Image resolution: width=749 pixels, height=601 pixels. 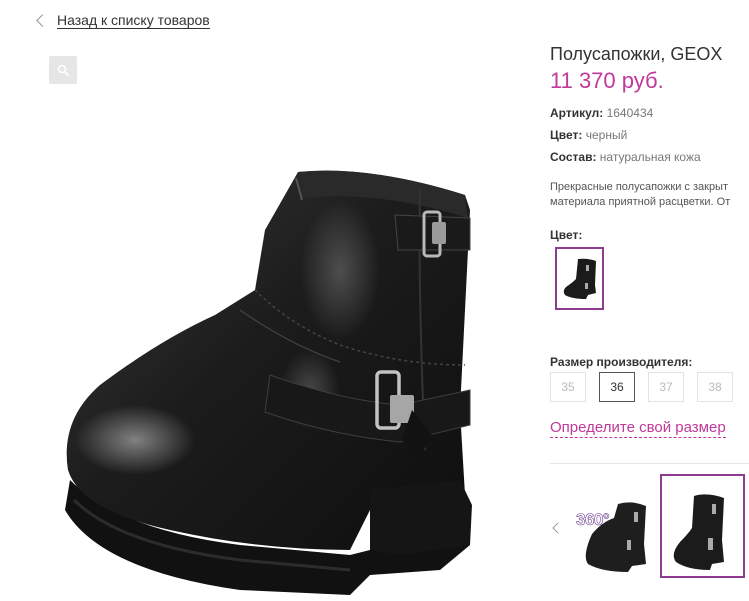 What do you see at coordinates (639, 187) in the screenshot?
I see `description-line: Прекрасные полусапожки с закрыт` at bounding box center [639, 187].